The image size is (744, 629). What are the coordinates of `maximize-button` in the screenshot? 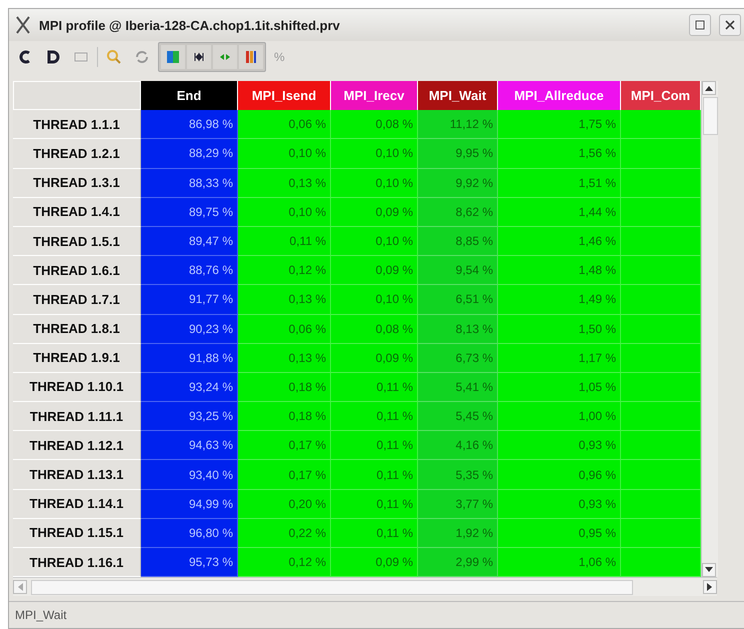 It's located at (700, 25).